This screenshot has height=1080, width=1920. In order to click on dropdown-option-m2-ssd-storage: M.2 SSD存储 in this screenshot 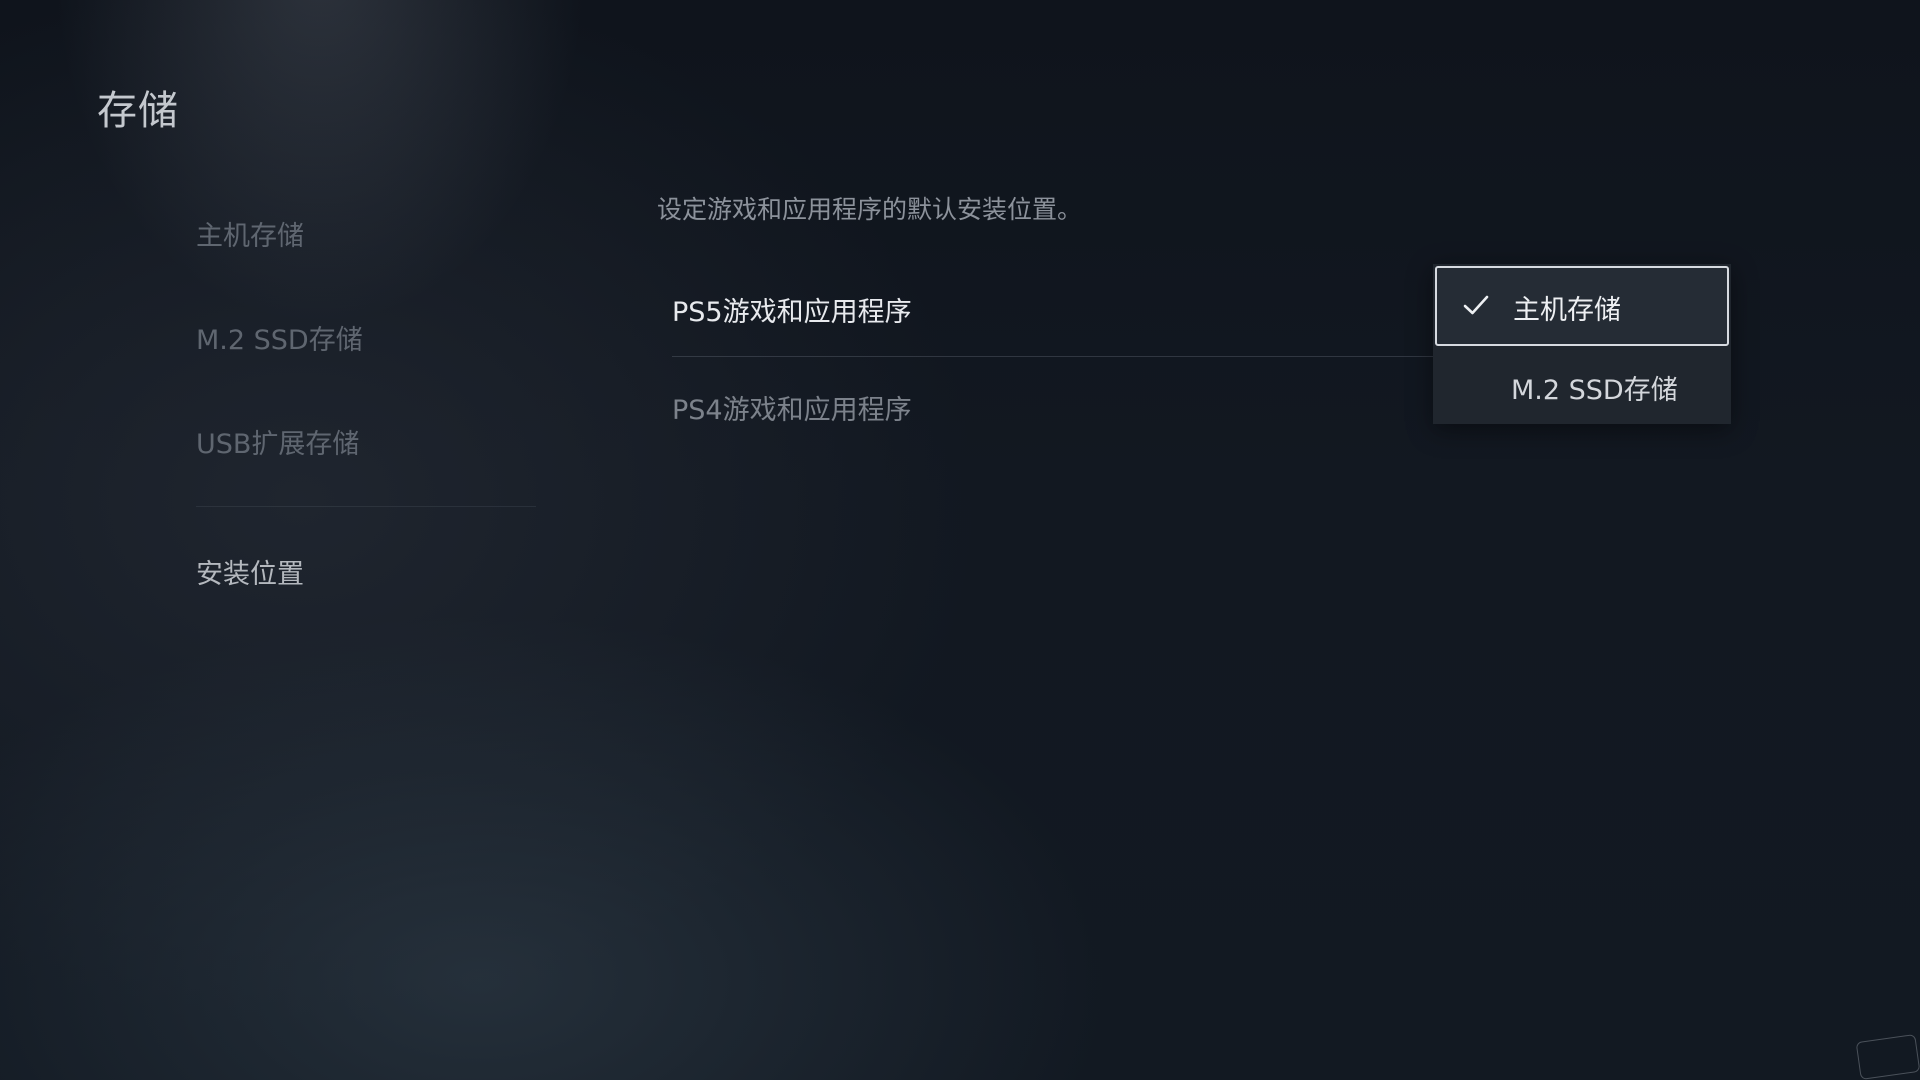, I will do `click(1582, 386)`.